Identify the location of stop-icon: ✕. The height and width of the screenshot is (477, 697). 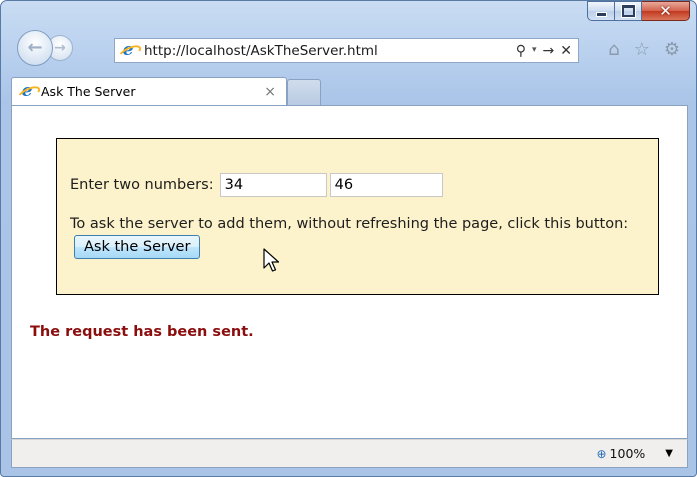
(566, 51).